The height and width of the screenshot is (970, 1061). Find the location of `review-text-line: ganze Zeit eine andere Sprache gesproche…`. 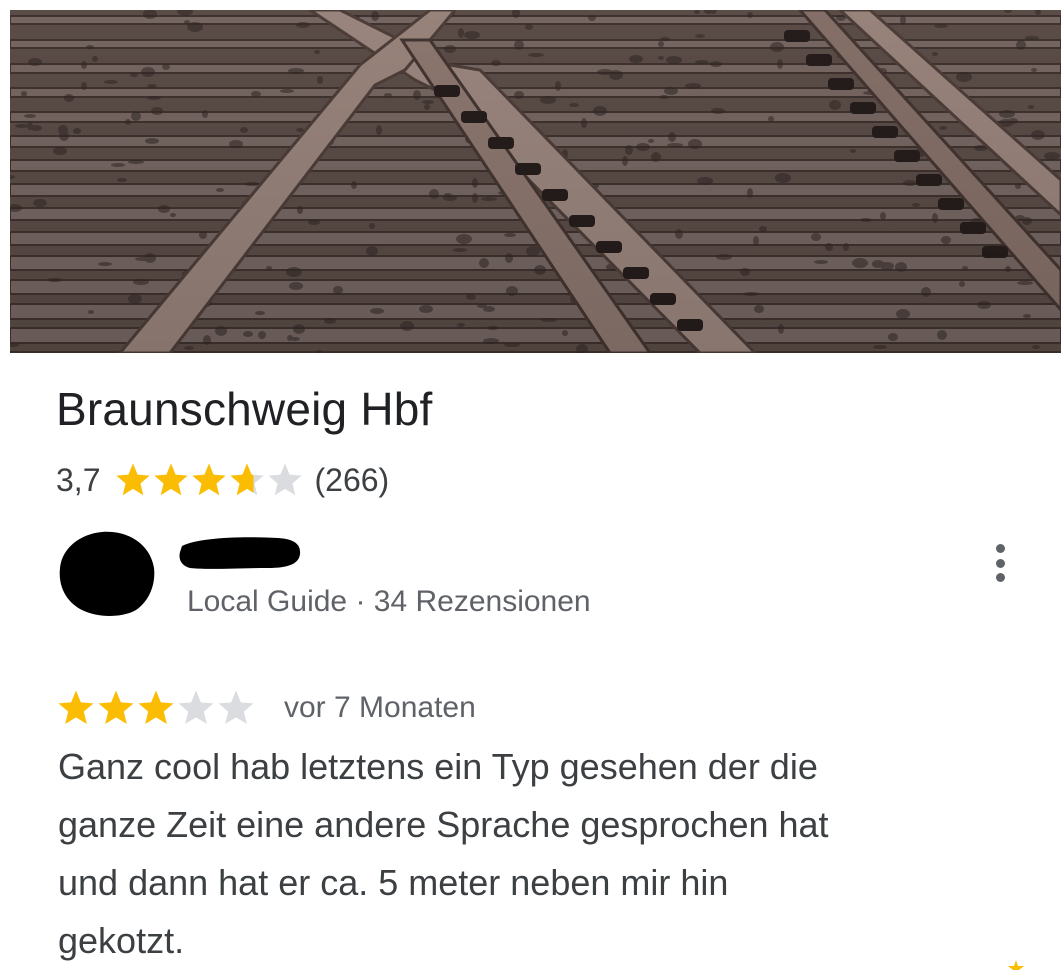

review-text-line: ganze Zeit eine andere Sprache gesproche… is located at coordinates (443, 824).